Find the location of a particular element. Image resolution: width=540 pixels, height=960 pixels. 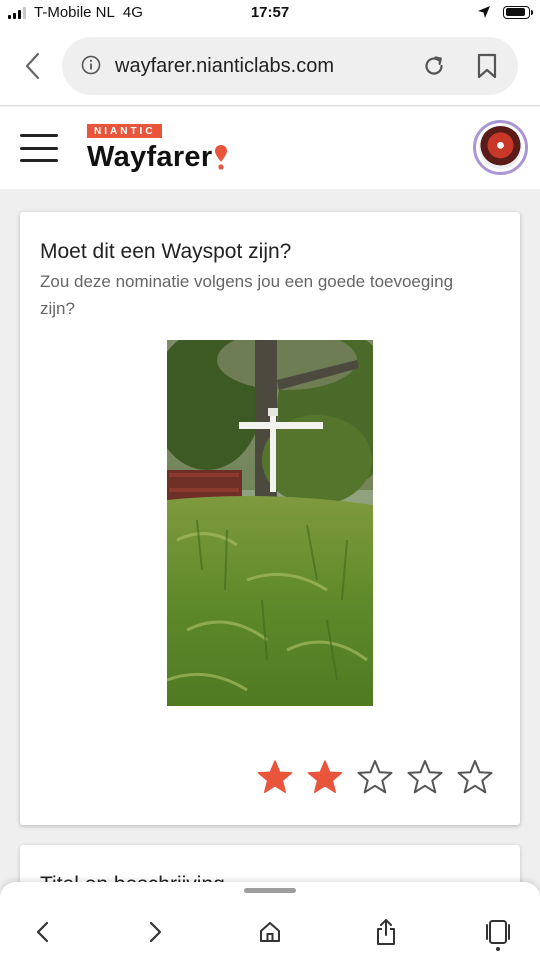

browser-toolbar is located at coordinates (270, 921).